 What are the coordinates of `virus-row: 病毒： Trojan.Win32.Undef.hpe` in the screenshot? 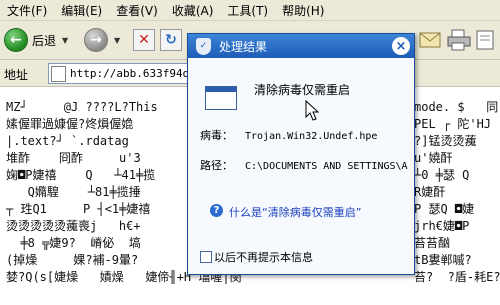 It's located at (288, 135).